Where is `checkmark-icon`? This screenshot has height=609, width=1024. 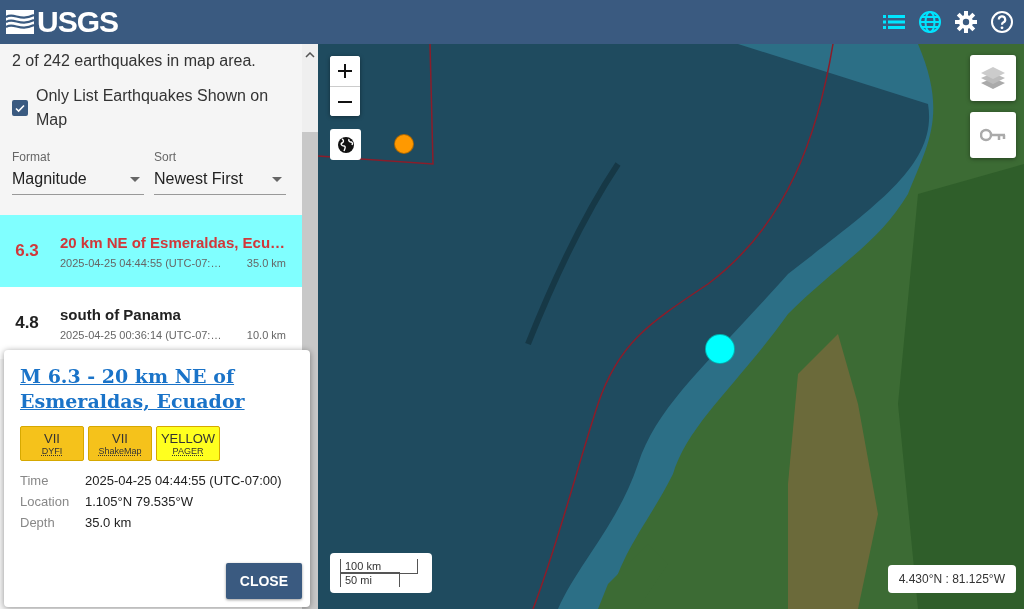 checkmark-icon is located at coordinates (20, 108).